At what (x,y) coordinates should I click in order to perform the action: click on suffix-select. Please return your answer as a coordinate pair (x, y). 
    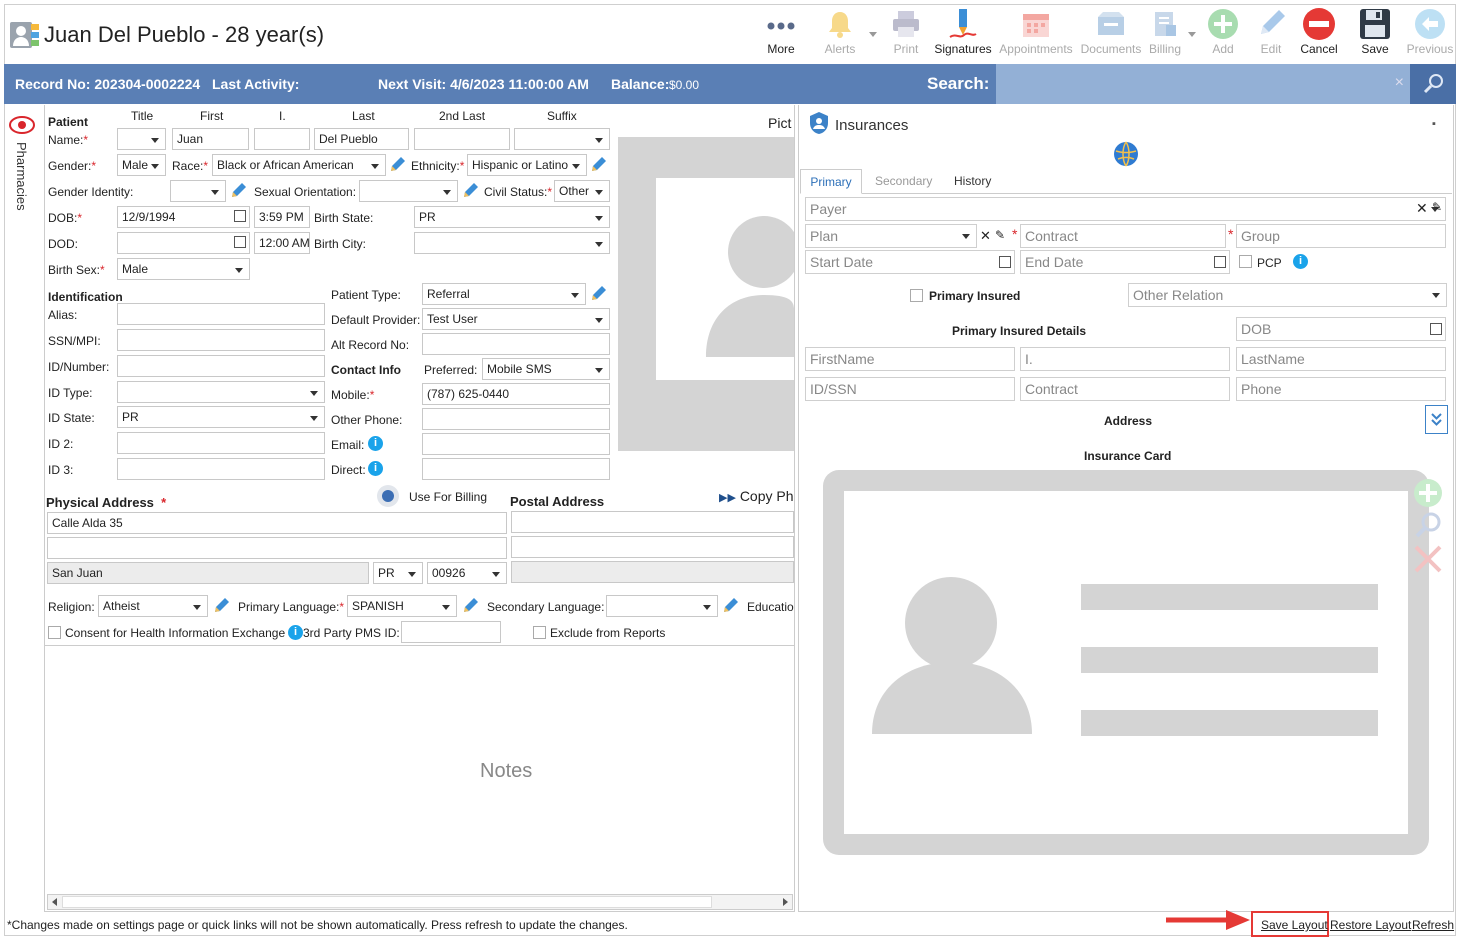
    Looking at the image, I should click on (562, 139).